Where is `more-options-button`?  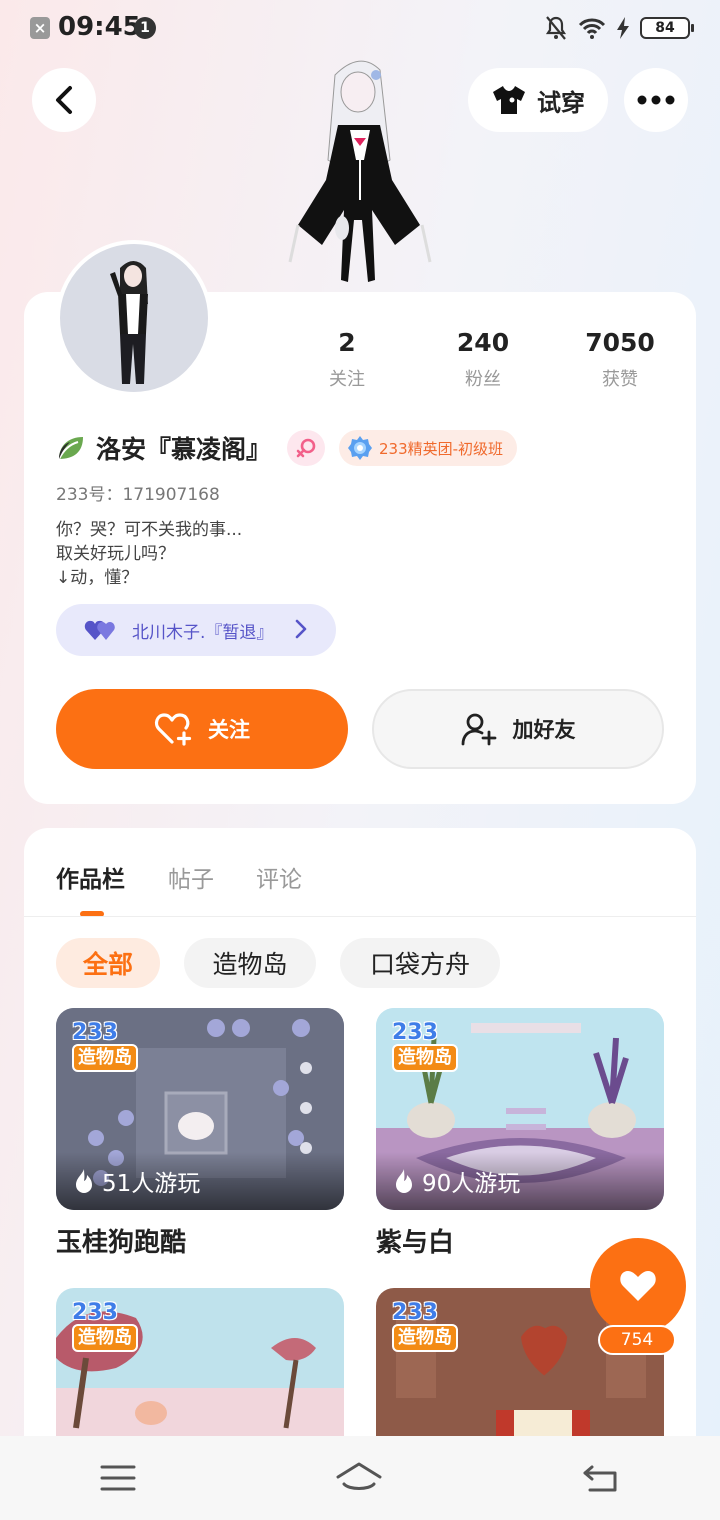 more-options-button is located at coordinates (656, 100).